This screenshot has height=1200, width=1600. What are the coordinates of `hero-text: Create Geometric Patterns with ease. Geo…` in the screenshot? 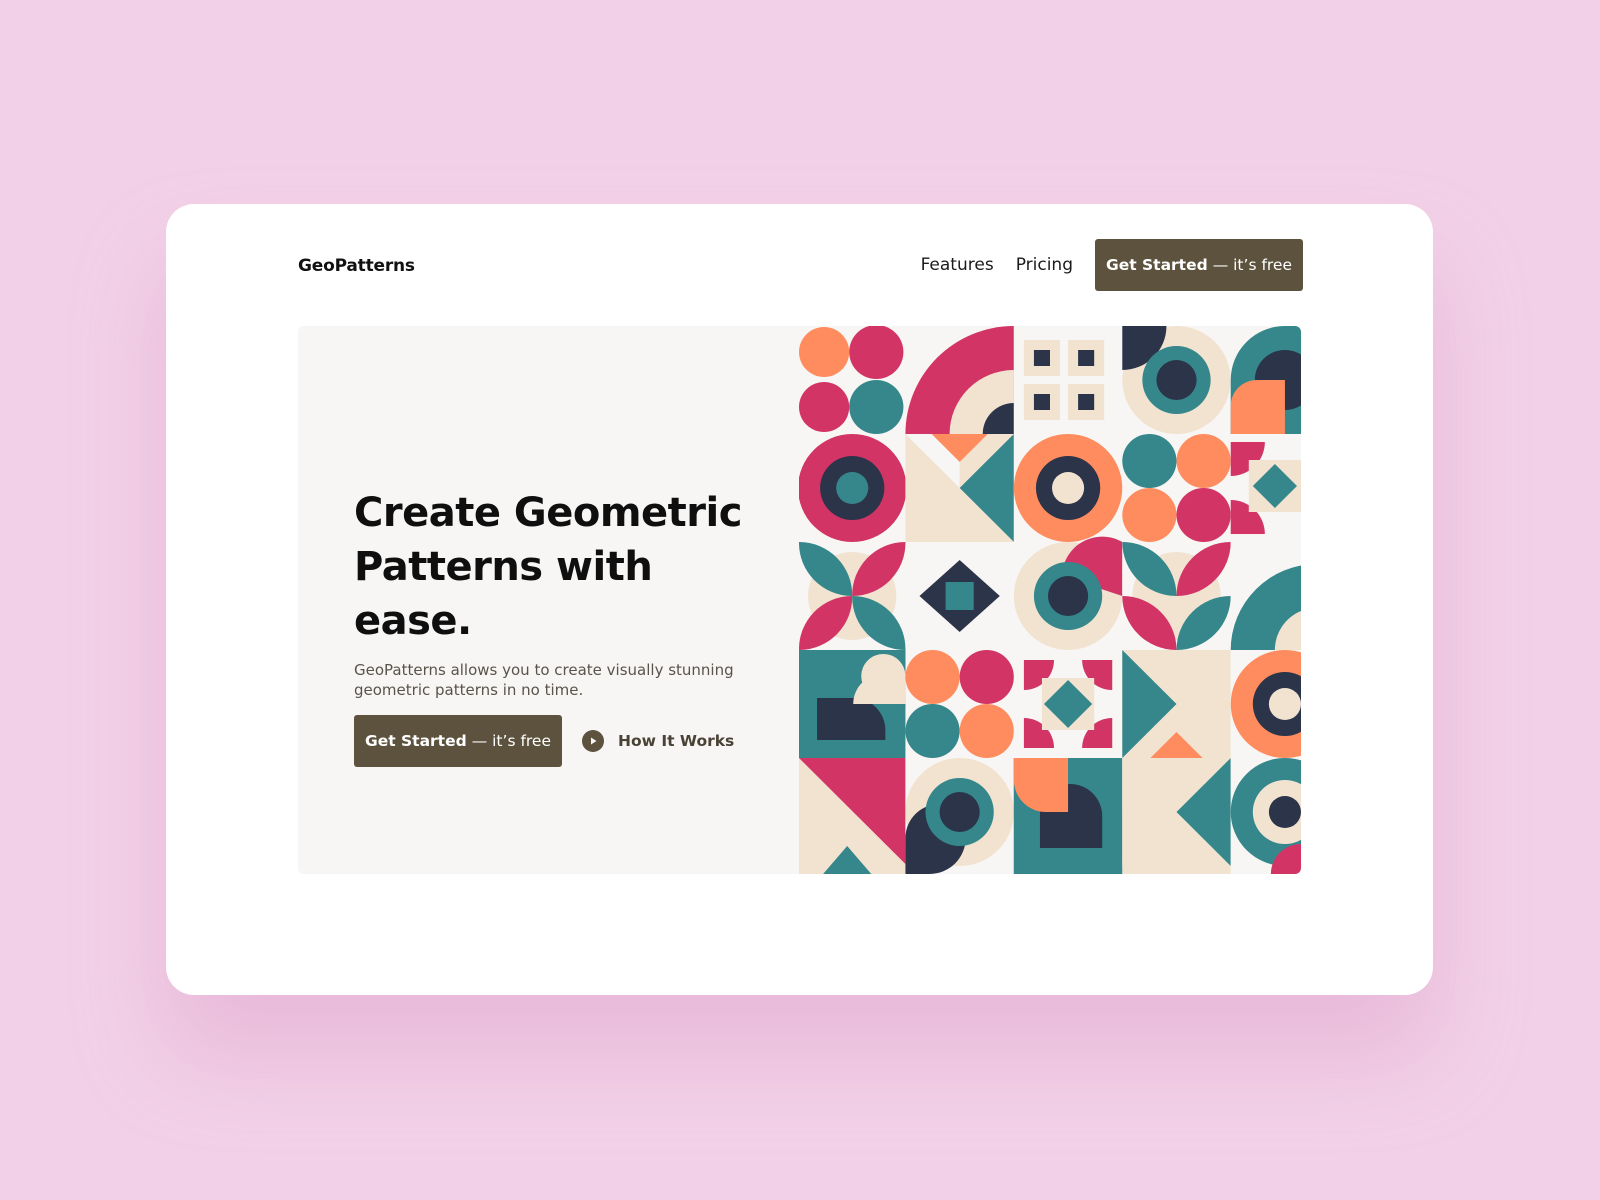 It's located at (564, 626).